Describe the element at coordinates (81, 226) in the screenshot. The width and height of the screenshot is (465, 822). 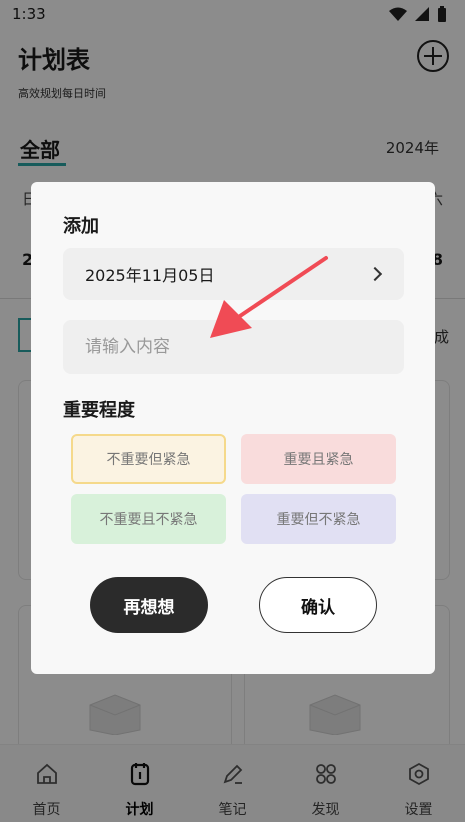
I see `dialog-title: 添加` at that location.